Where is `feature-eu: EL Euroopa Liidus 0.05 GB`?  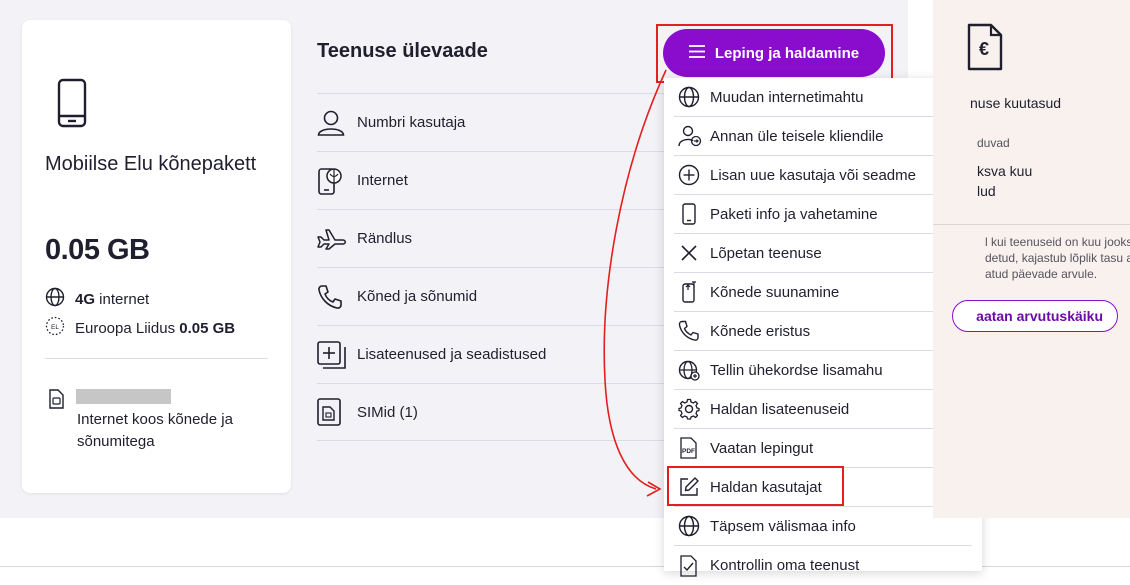
feature-eu: EL Euroopa Liidus 0.05 GB is located at coordinates (140, 328).